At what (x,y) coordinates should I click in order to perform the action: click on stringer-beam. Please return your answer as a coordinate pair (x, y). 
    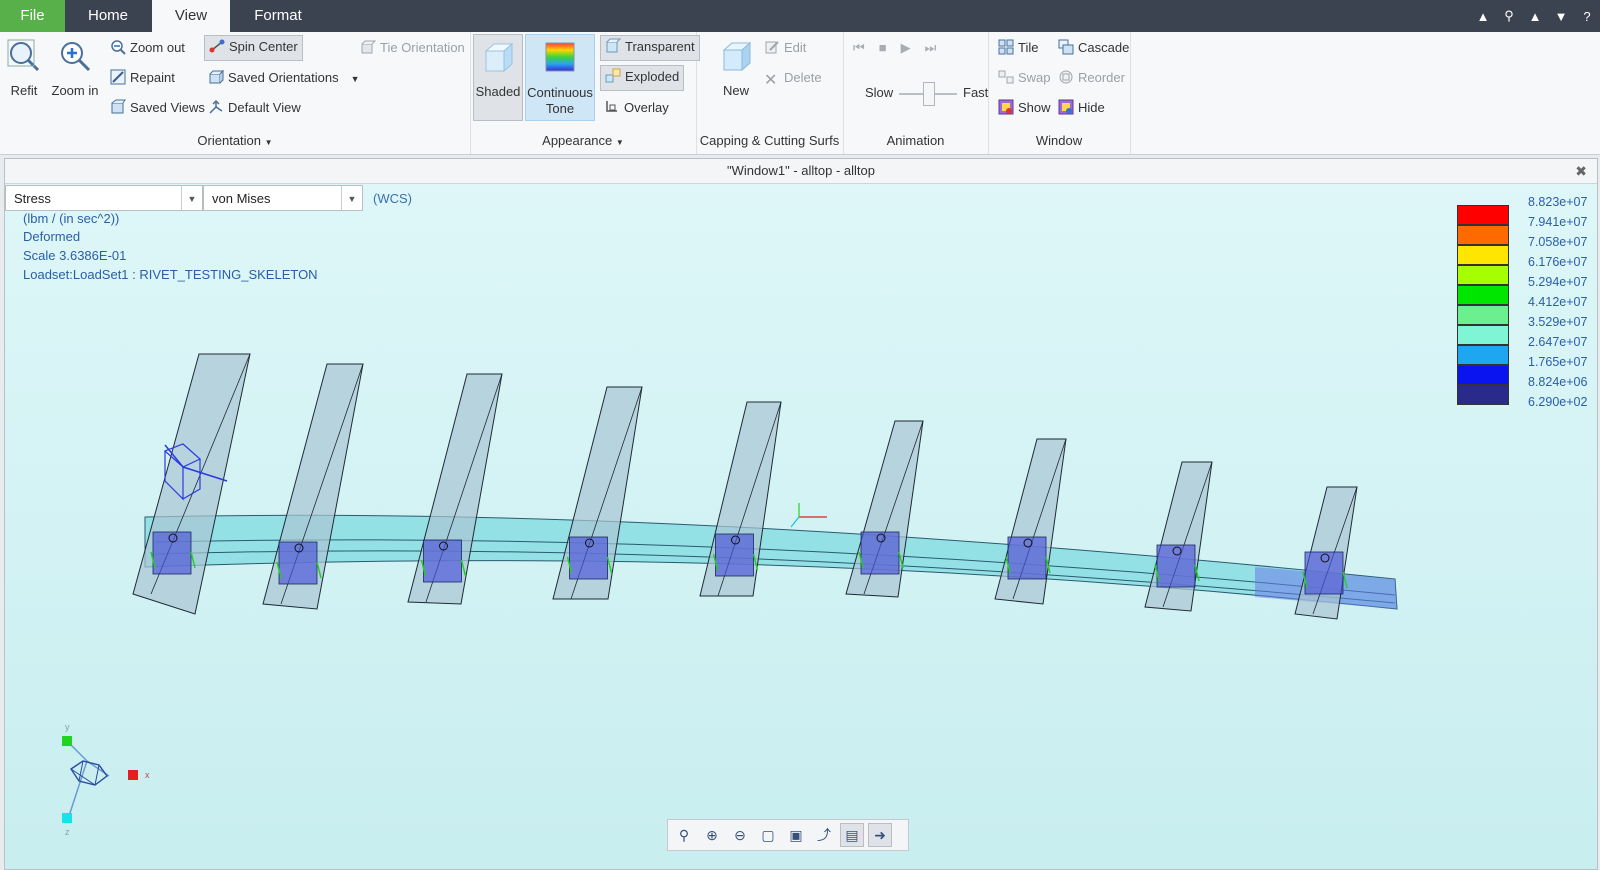
    Looking at the image, I should click on (771, 562).